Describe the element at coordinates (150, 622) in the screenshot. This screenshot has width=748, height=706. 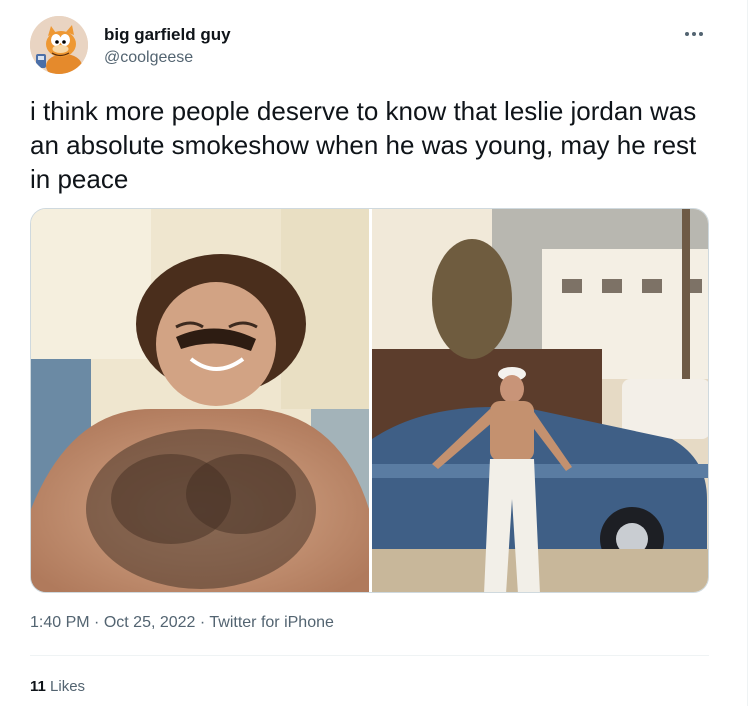
I see `tweet-date: Oct 25, 2022` at that location.